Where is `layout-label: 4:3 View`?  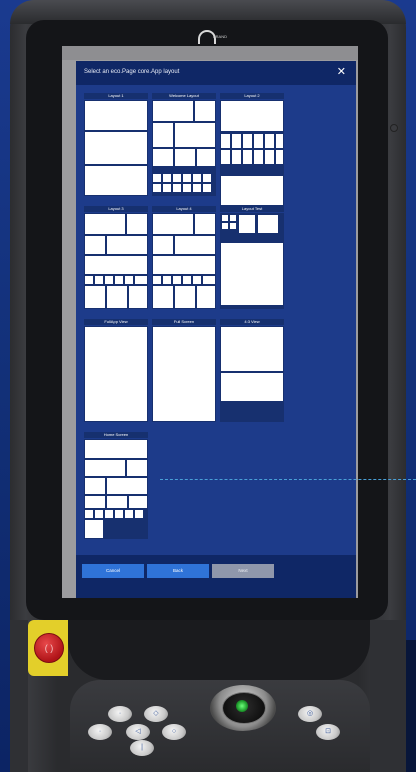
layout-label: 4:3 View is located at coordinates (252, 322).